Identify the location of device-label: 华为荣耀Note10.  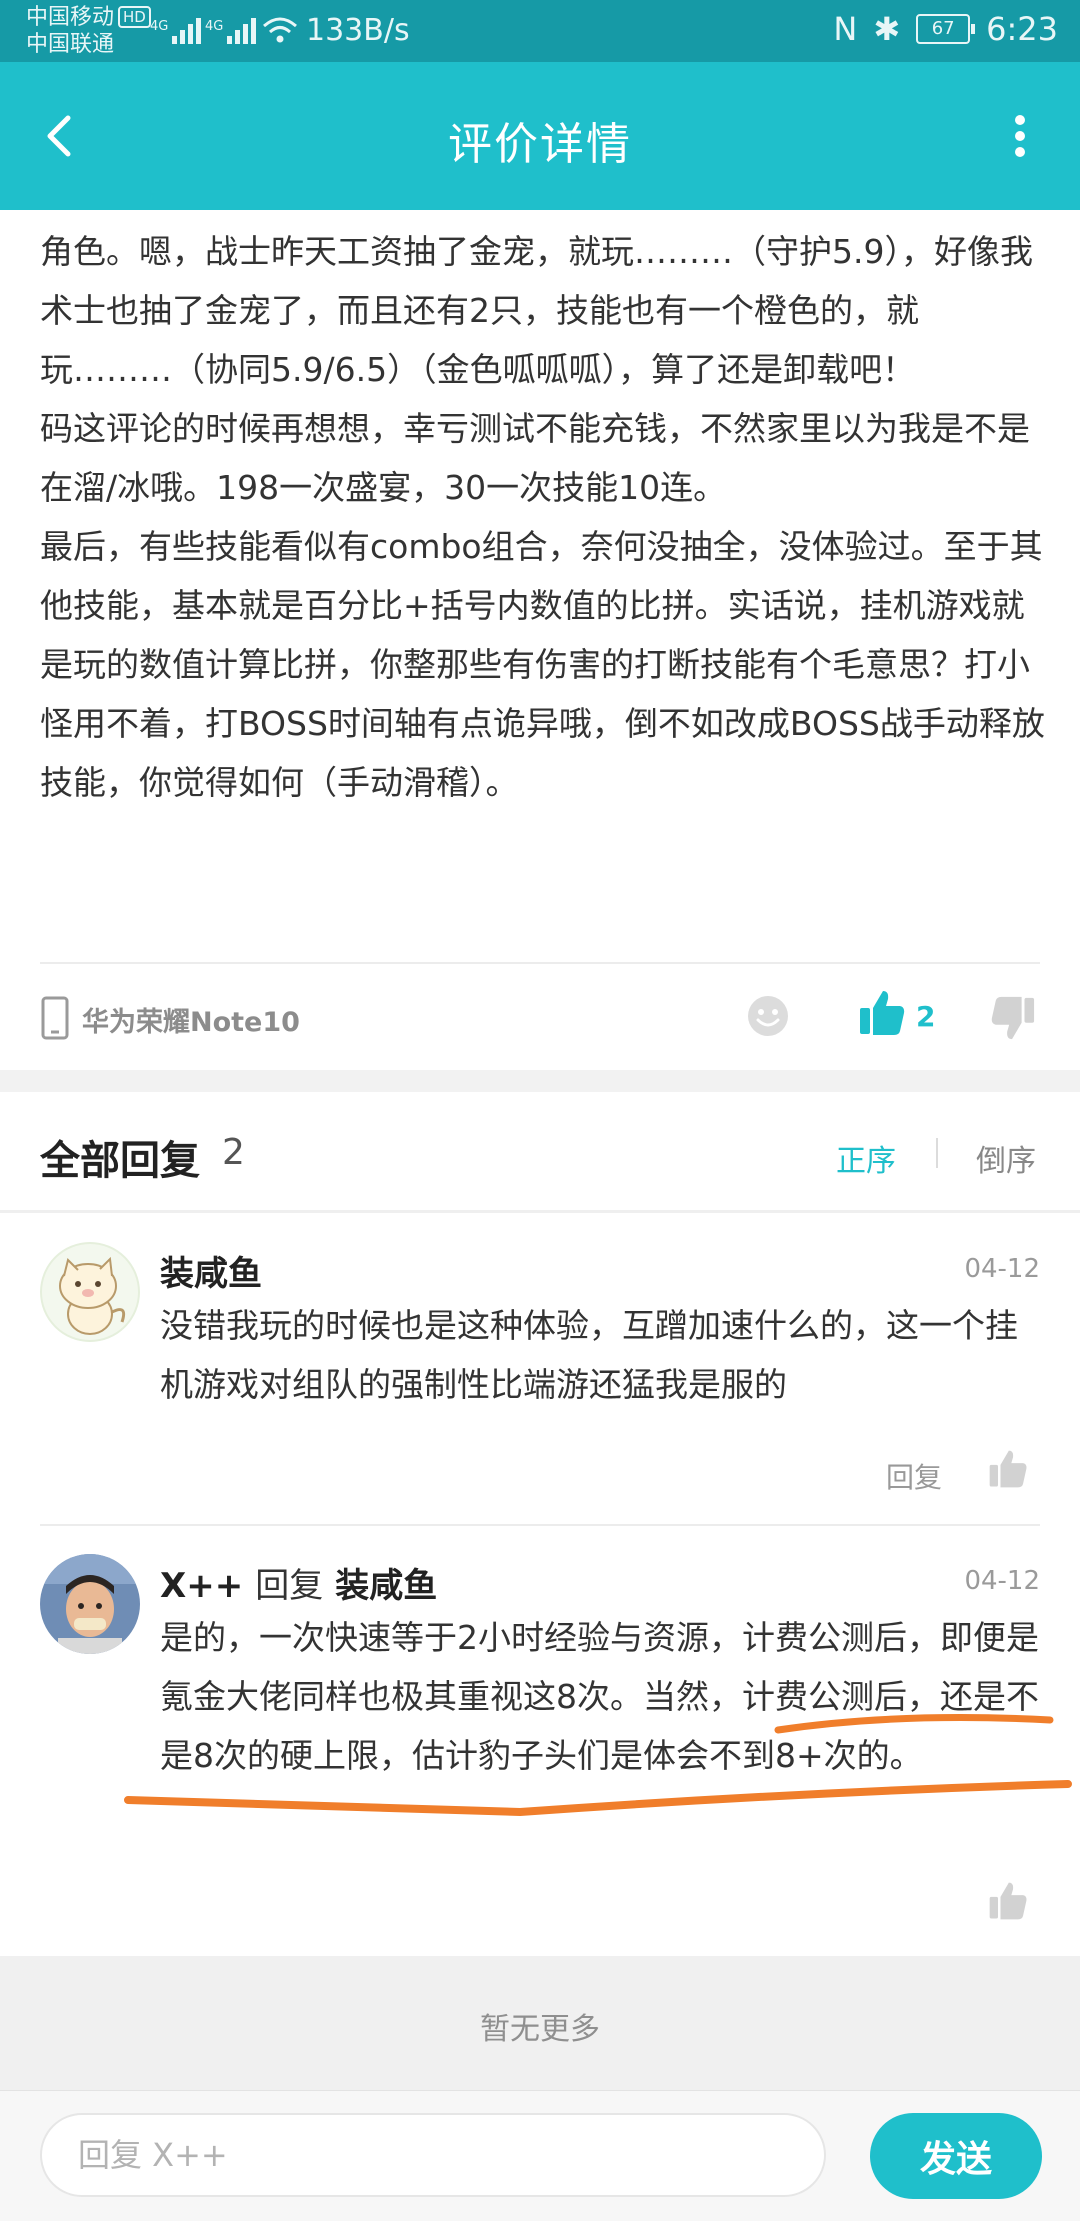
(191, 1022).